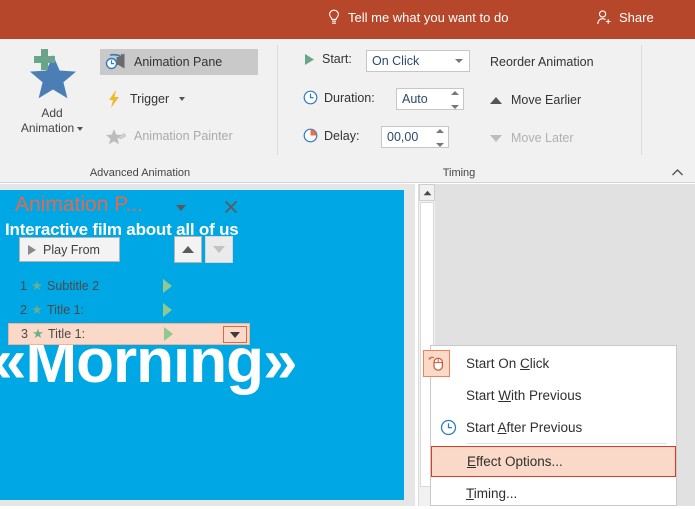  Describe the element at coordinates (231, 207) in the screenshot. I see `close-icon` at that location.